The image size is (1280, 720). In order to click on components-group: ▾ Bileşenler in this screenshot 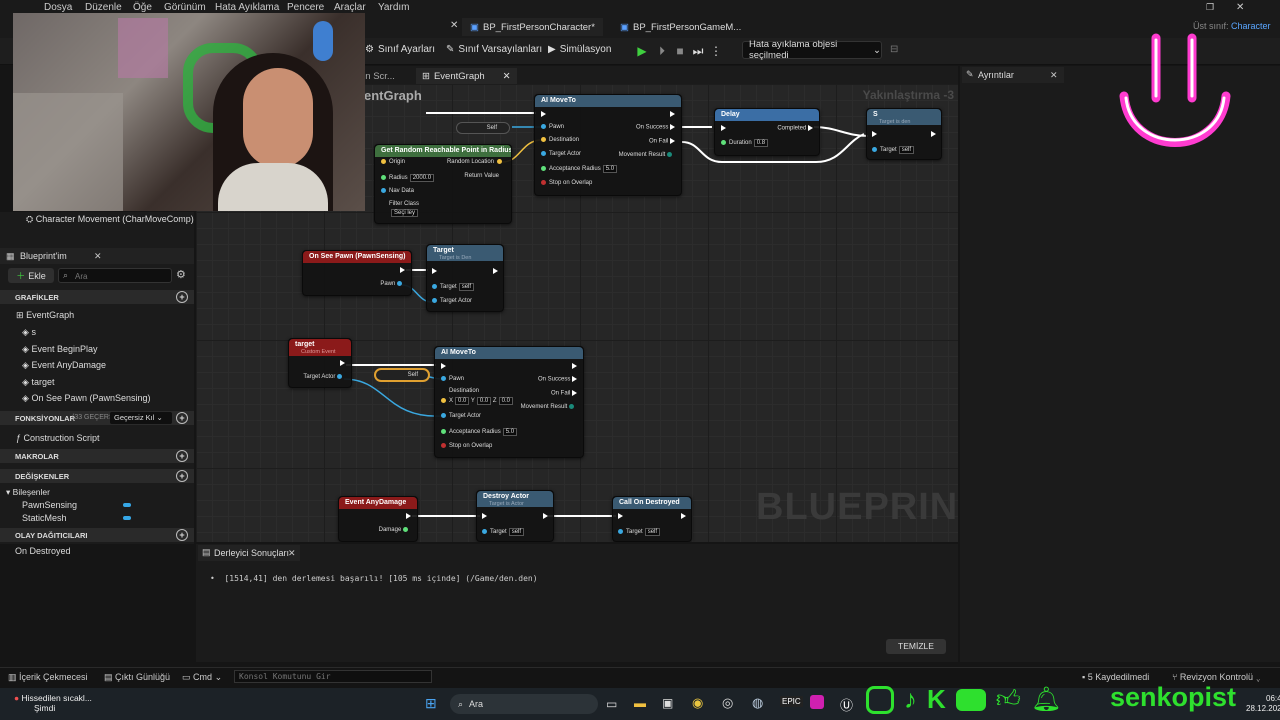, I will do `click(28, 492)`.